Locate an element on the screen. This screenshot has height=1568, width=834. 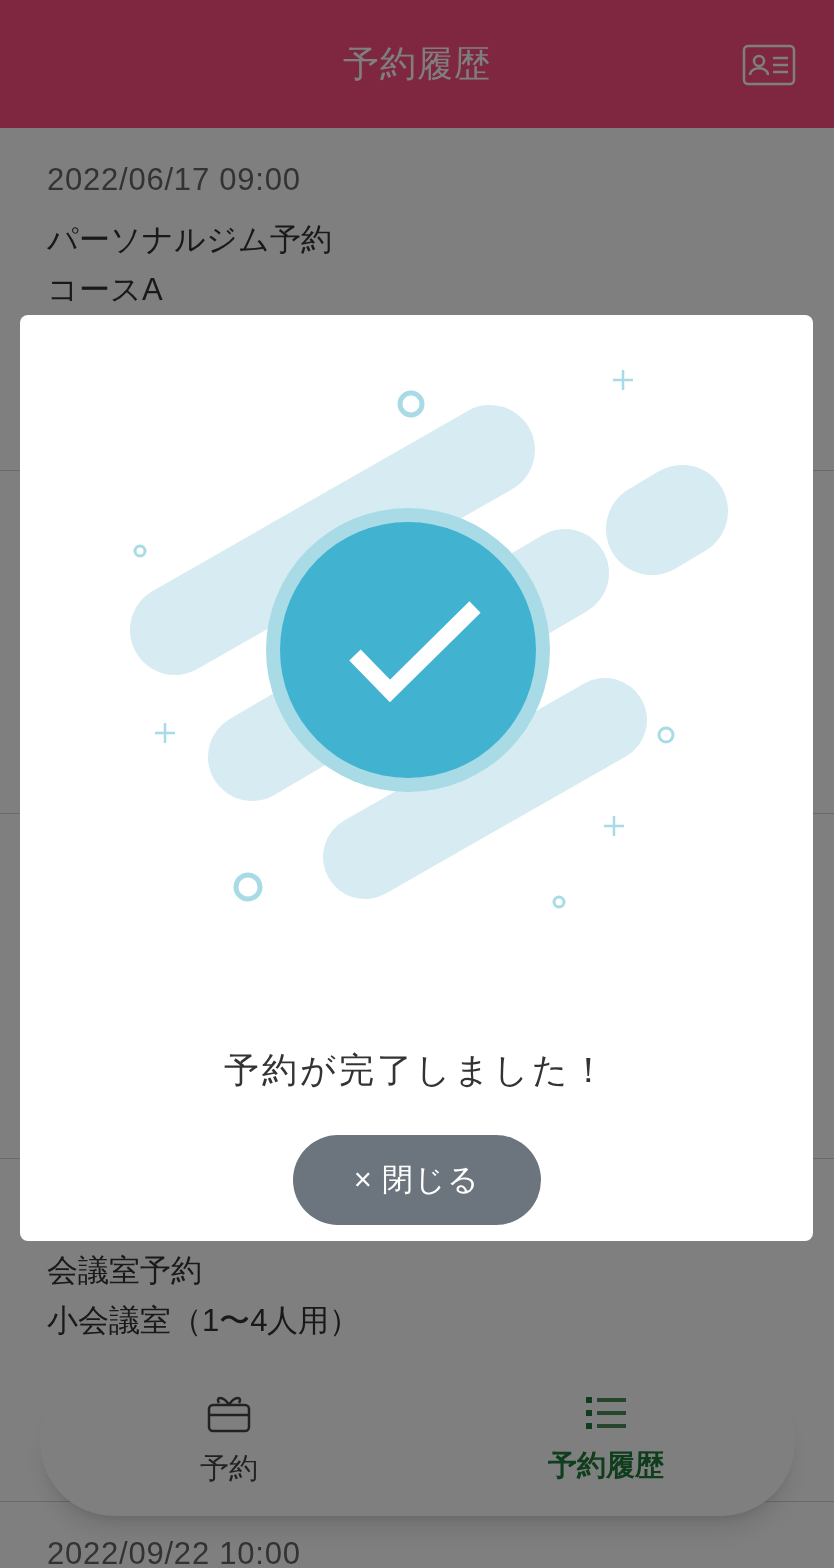
header-title: 予約履歴 is located at coordinates (417, 64).